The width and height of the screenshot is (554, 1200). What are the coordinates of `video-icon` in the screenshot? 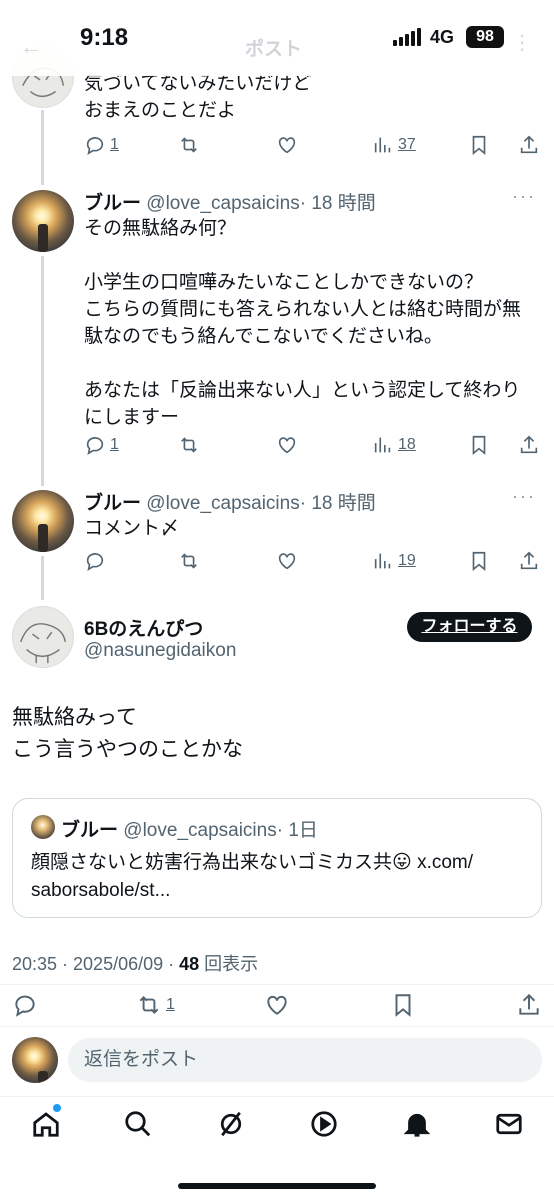 It's located at (324, 1124).